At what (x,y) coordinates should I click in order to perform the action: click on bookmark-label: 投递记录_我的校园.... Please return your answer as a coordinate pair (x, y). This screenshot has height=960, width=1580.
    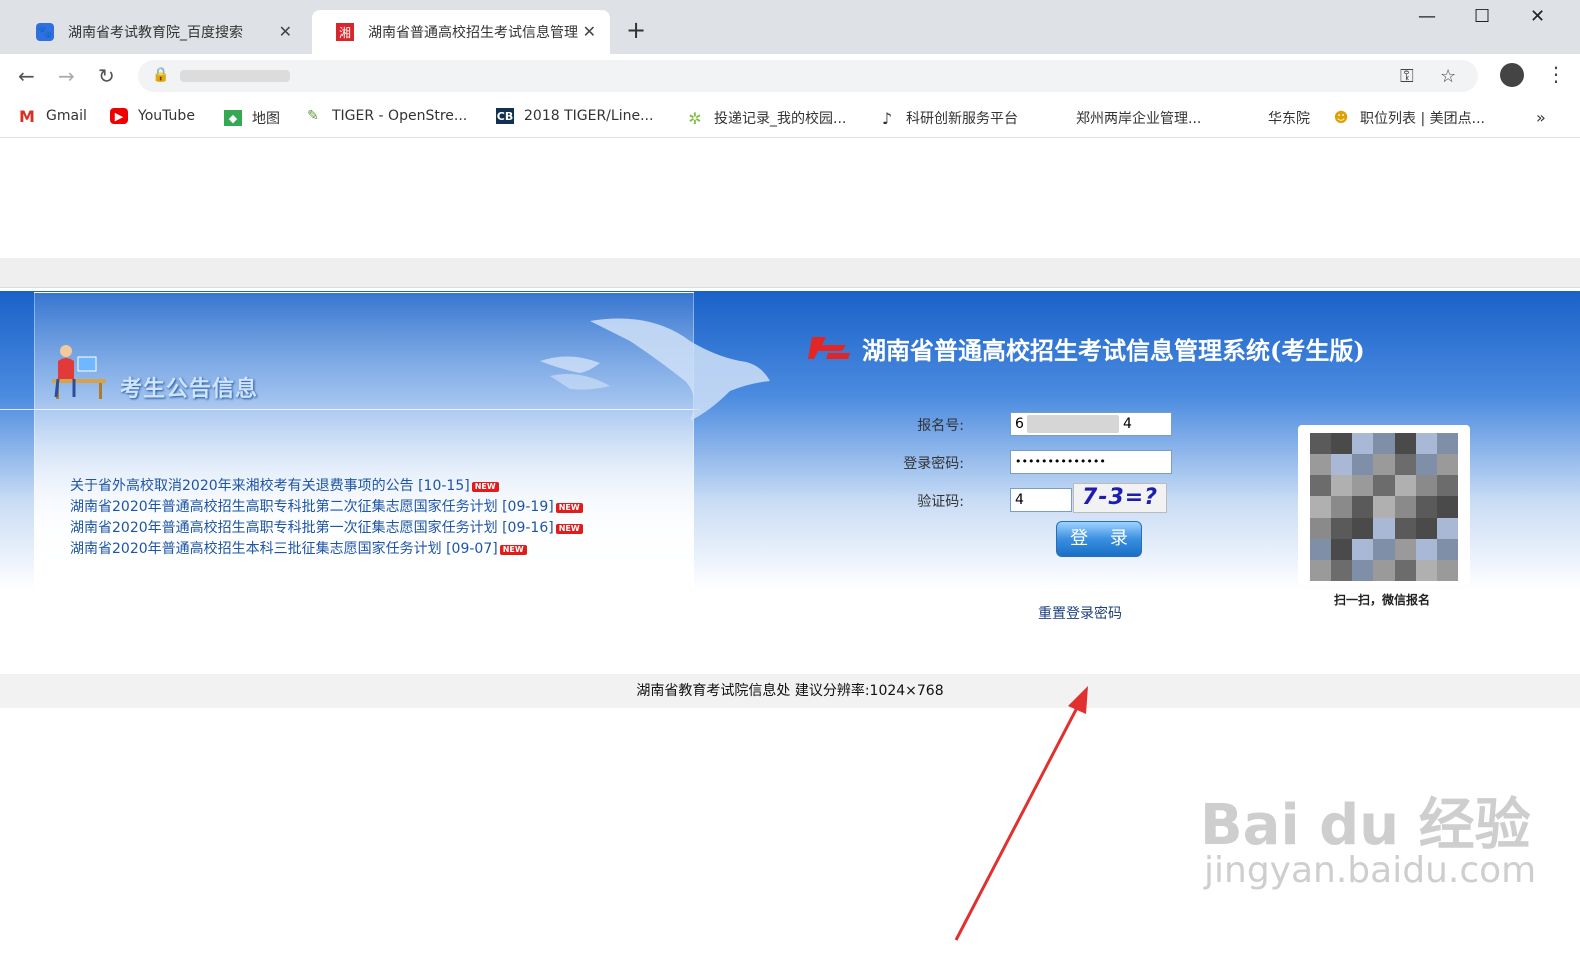
    Looking at the image, I should click on (780, 119).